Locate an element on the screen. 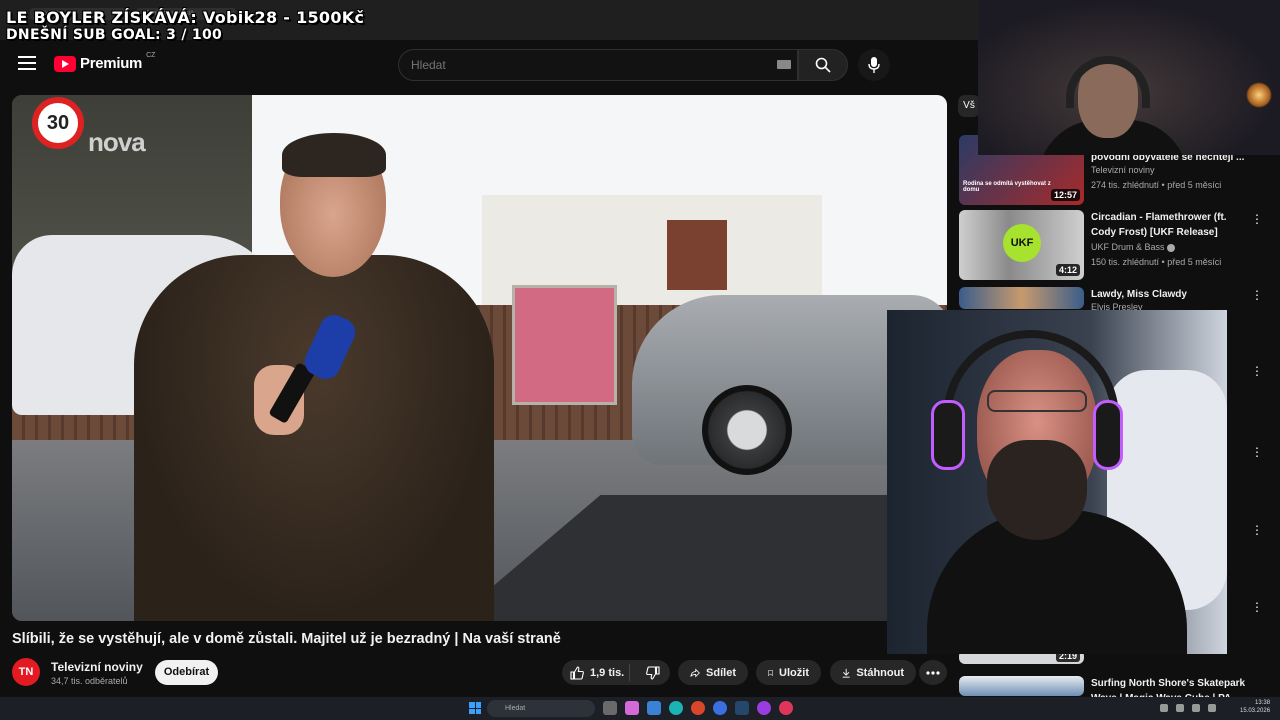 The image size is (1280, 720). share-icon is located at coordinates (695, 672).